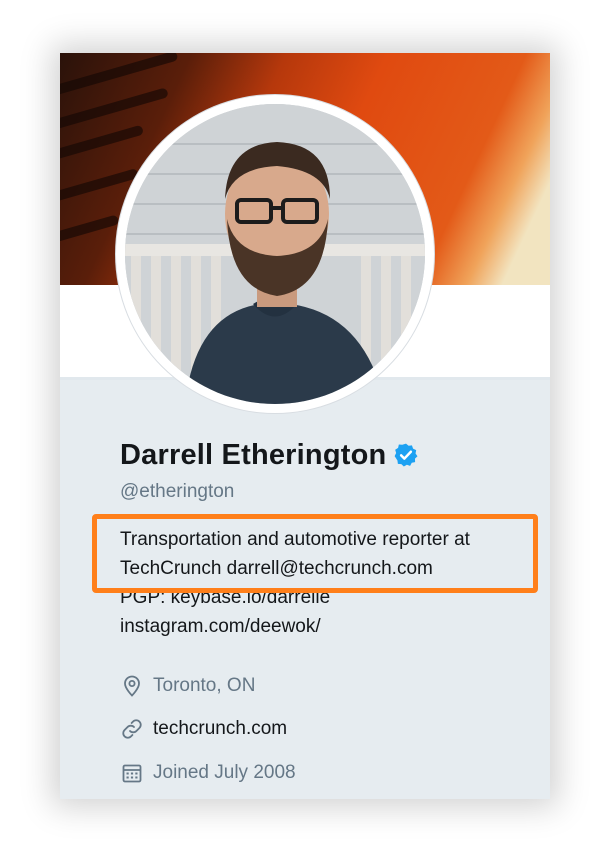 The width and height of the screenshot is (602, 859). I want to click on website-link: techcrunch.com, so click(220, 729).